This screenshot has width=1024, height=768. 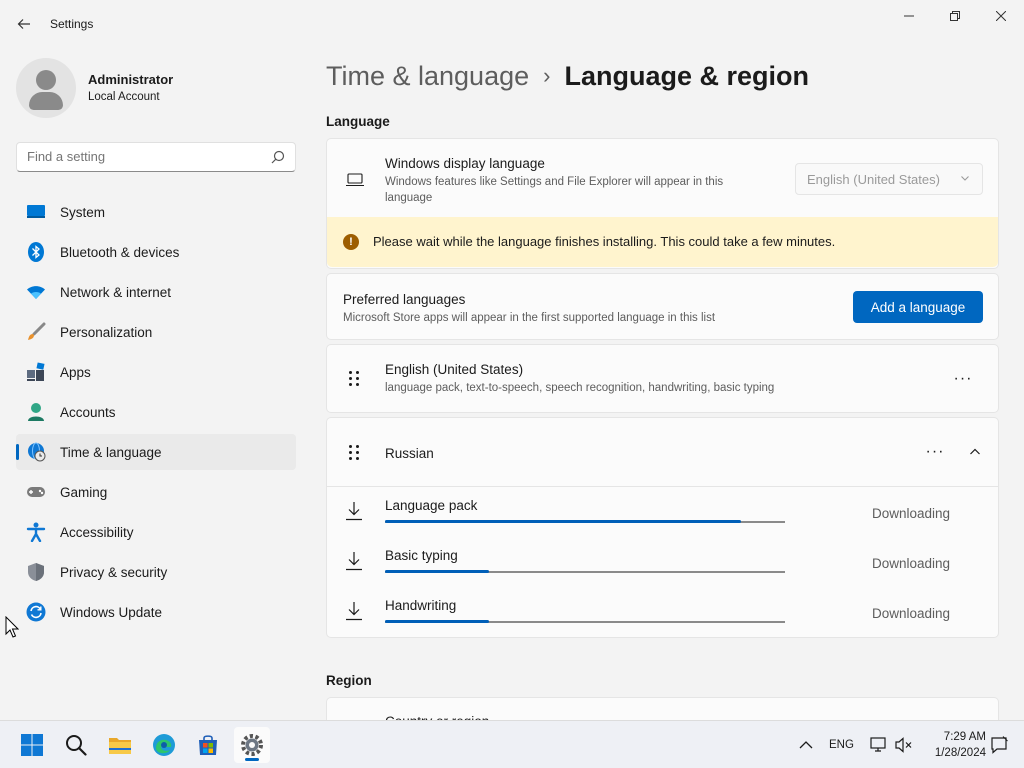 What do you see at coordinates (156, 88) in the screenshot?
I see `user-profile: Administrator Local Account` at bounding box center [156, 88].